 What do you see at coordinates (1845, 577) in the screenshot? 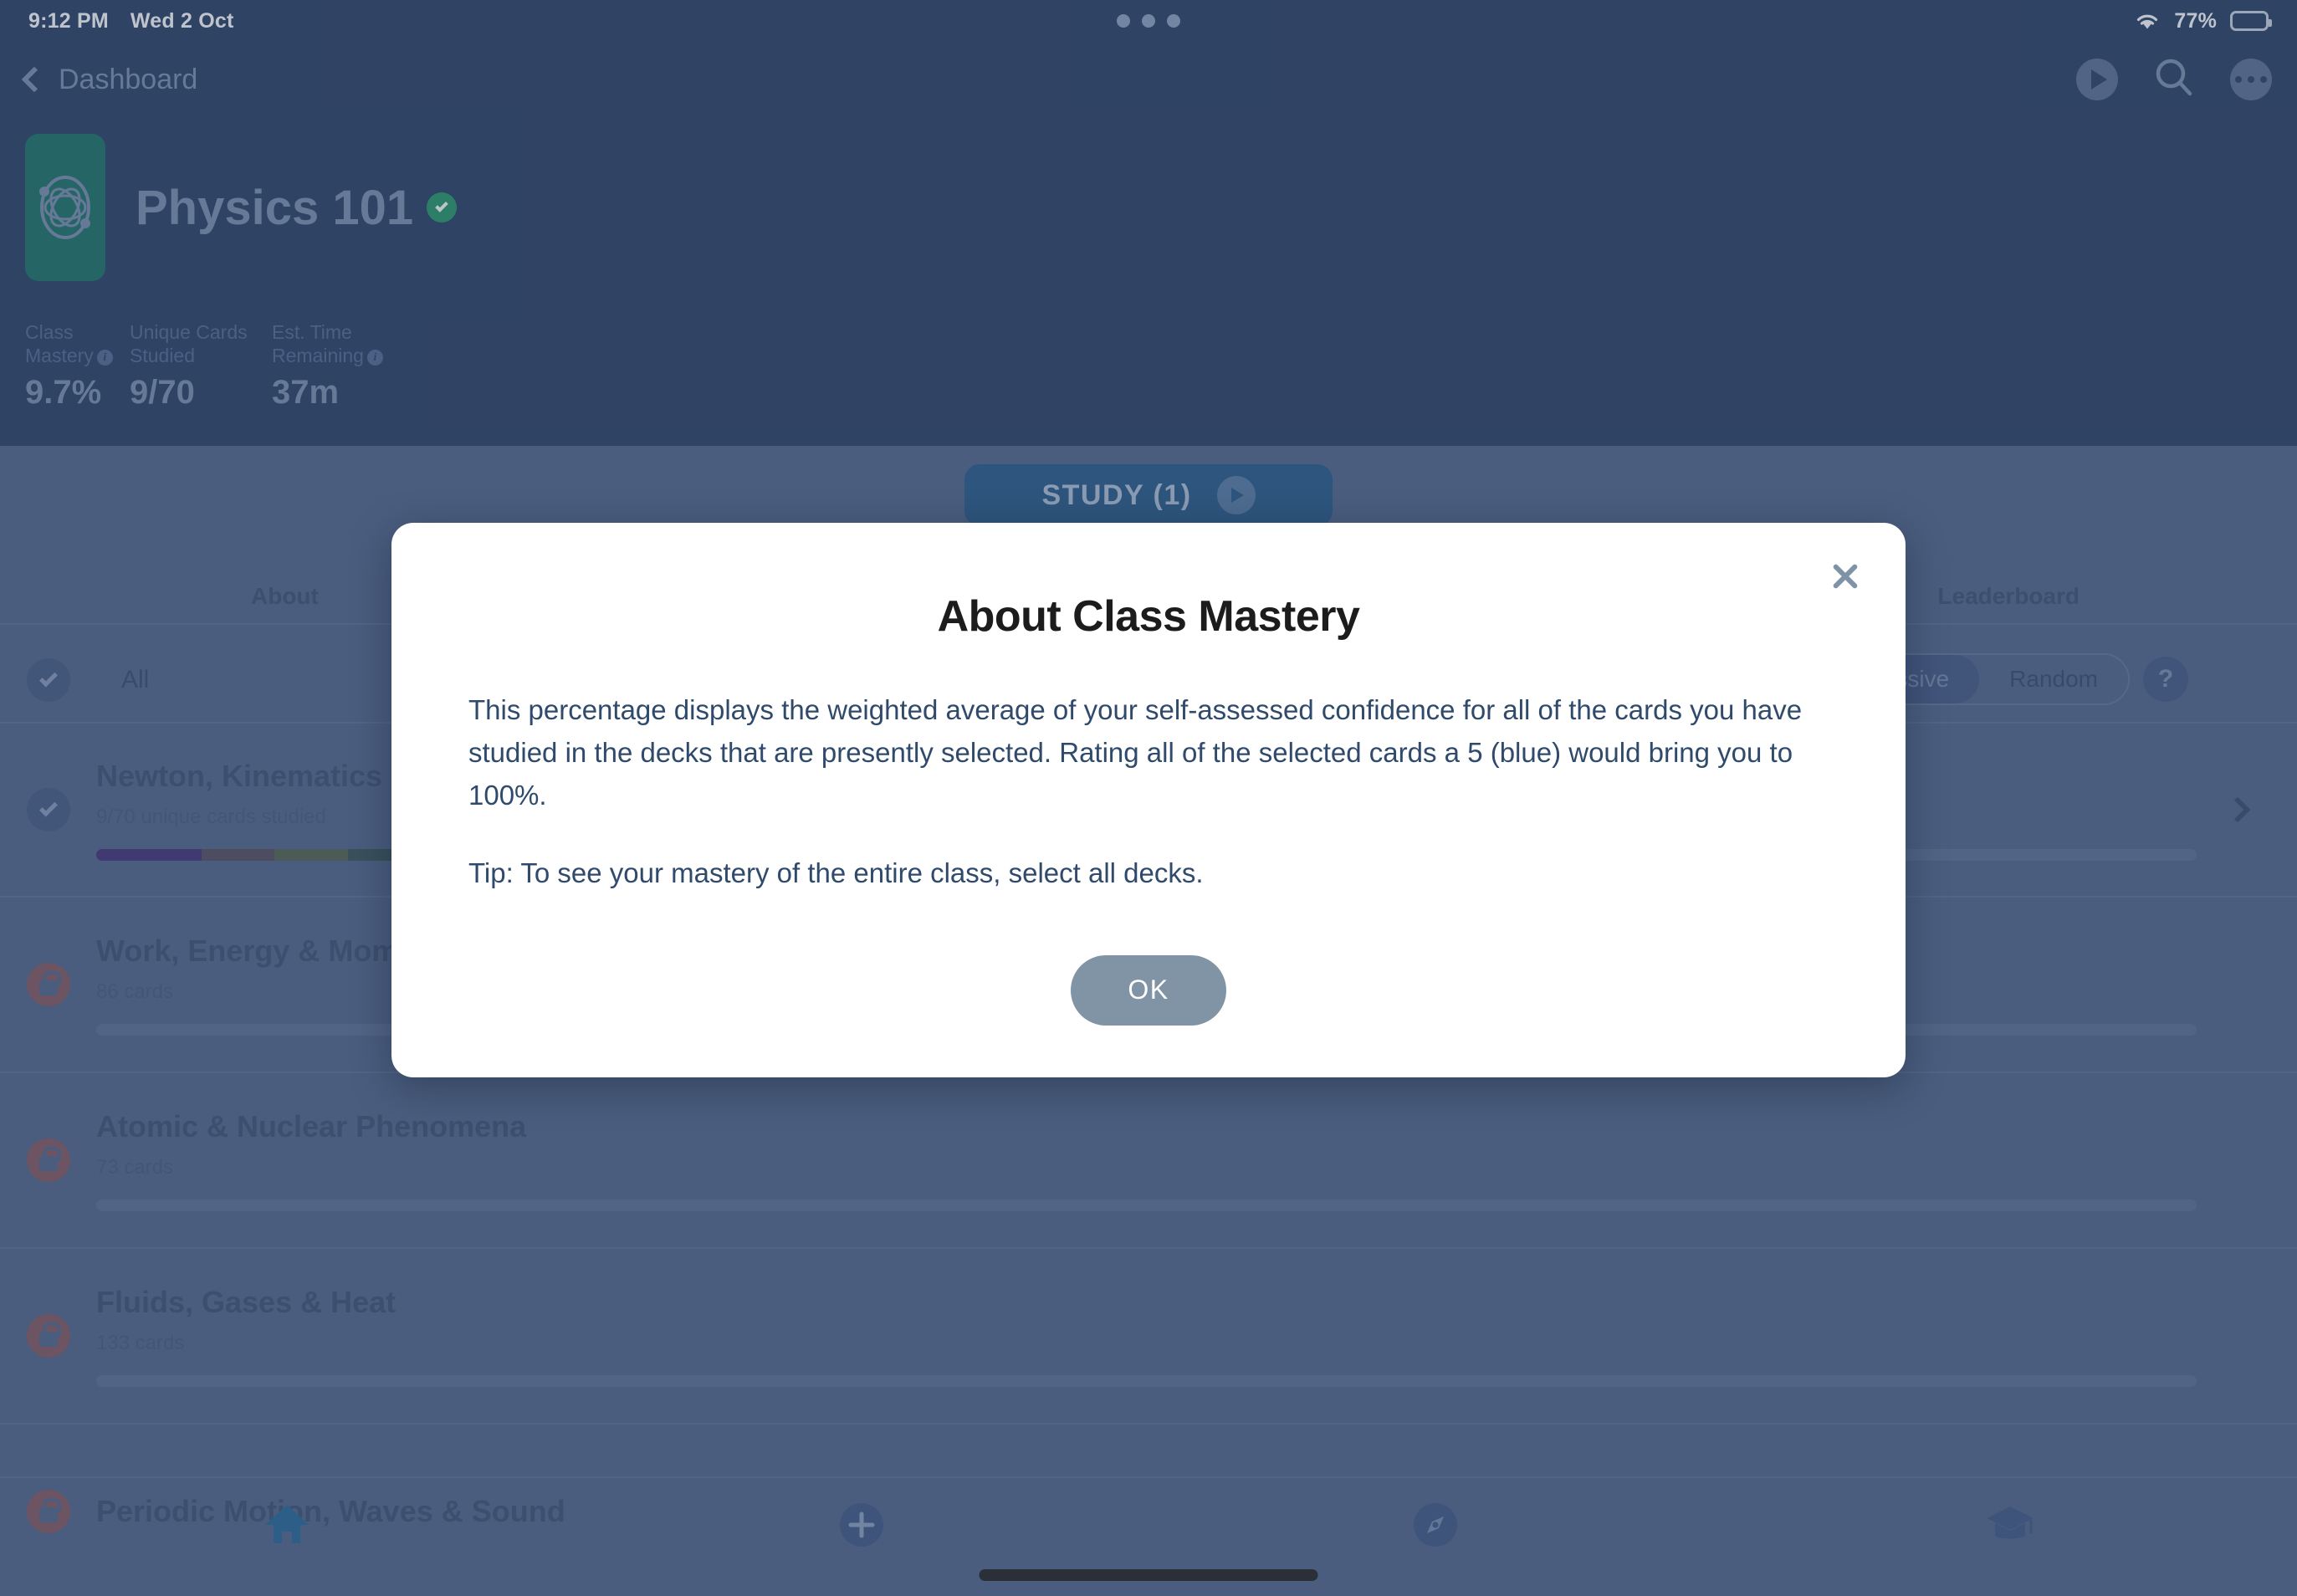
I see `close-icon` at bounding box center [1845, 577].